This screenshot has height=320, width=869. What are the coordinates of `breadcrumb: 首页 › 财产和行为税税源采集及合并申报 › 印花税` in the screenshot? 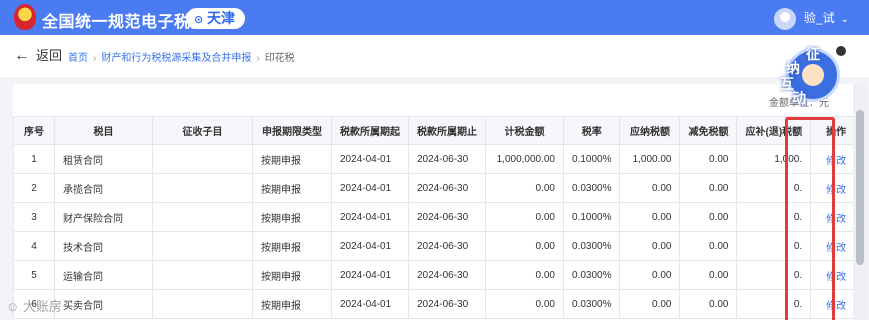 It's located at (181, 56).